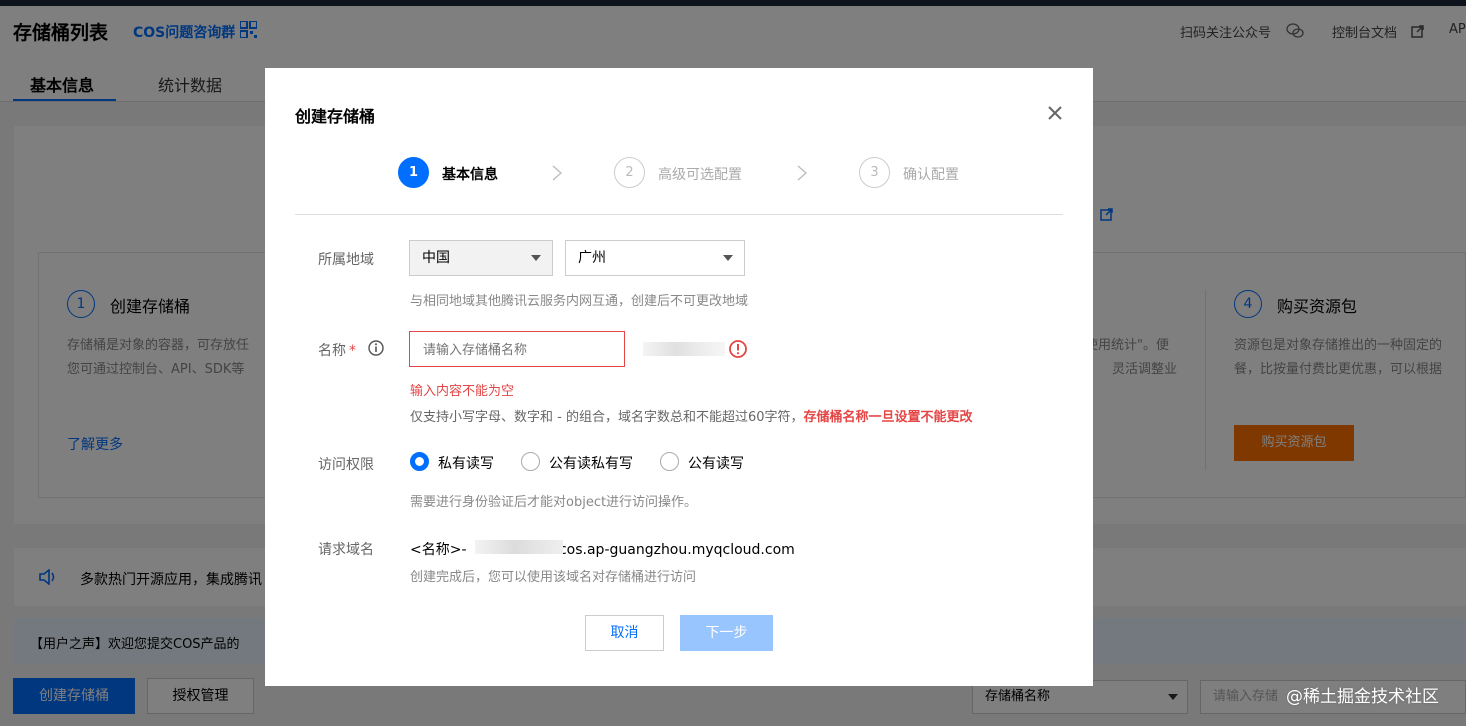 This screenshot has height=726, width=1466. Describe the element at coordinates (335, 116) in the screenshot. I see `dialog-title: 创建存储桶` at that location.